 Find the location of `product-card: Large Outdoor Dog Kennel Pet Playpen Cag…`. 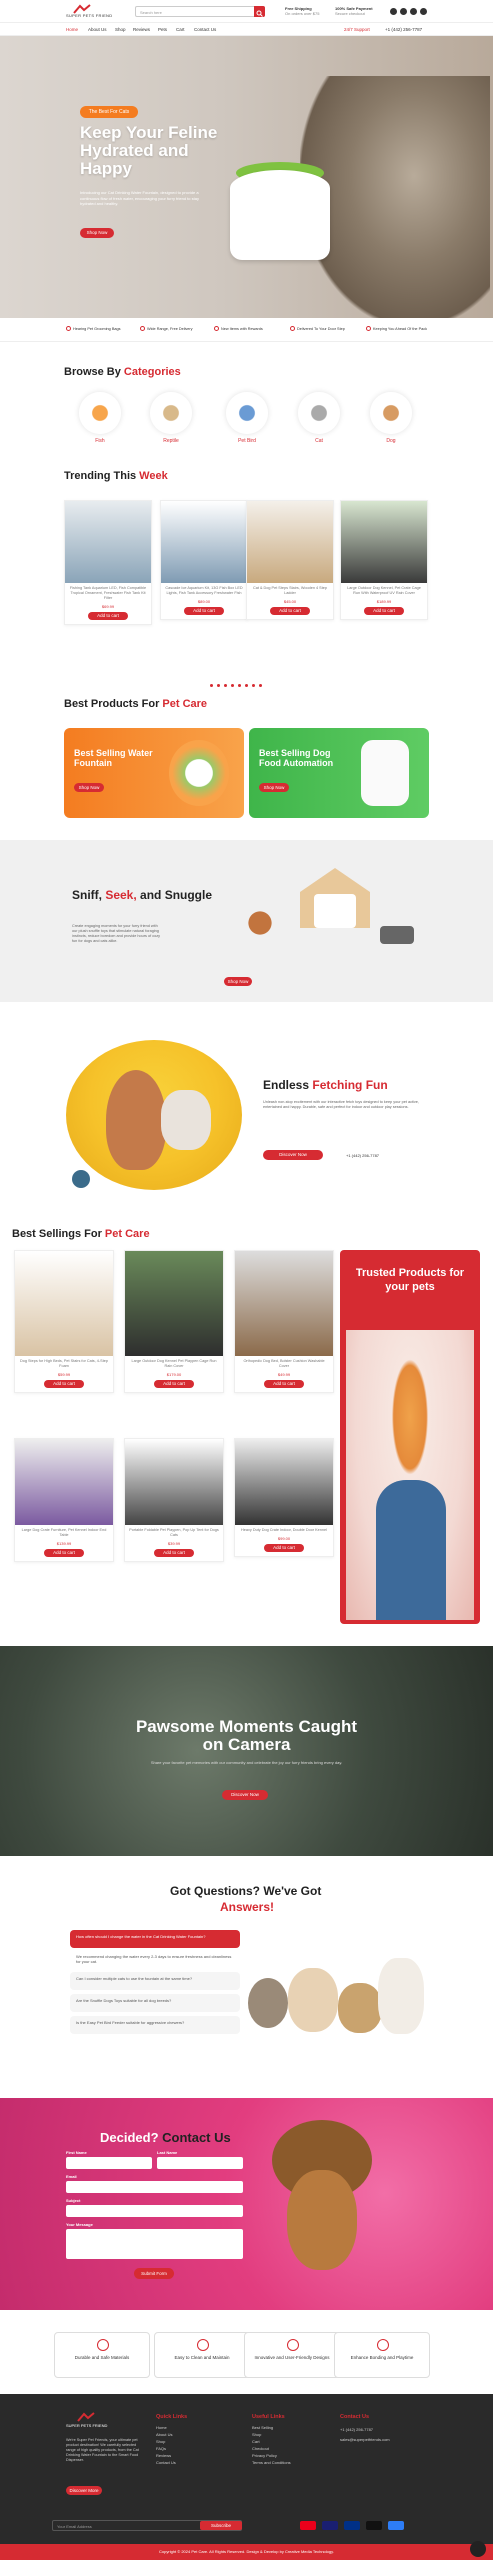

product-card: Large Outdoor Dog Kennel Pet Playpen Cag… is located at coordinates (174, 1321).